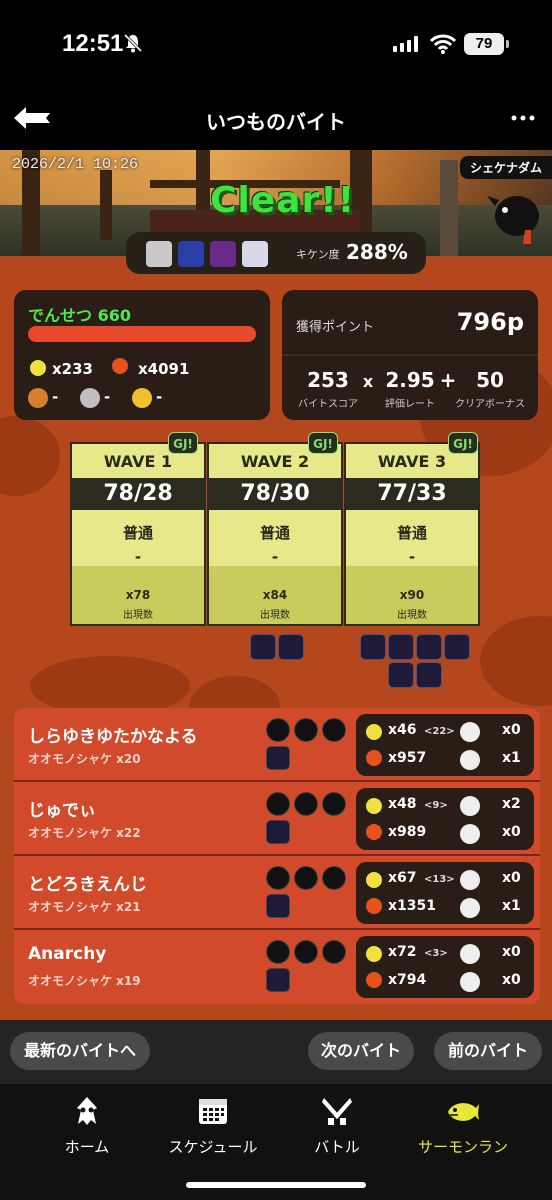 The width and height of the screenshot is (552, 1200). What do you see at coordinates (511, 832) in the screenshot?
I see `rescued-count: x0` at bounding box center [511, 832].